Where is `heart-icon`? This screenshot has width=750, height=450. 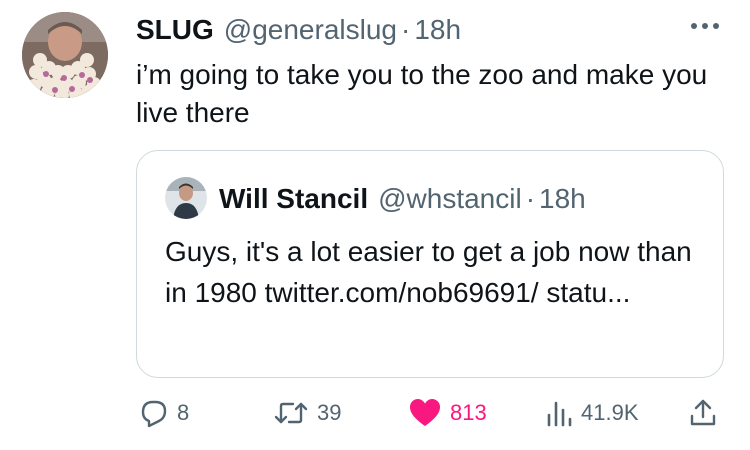
heart-icon is located at coordinates (425, 412).